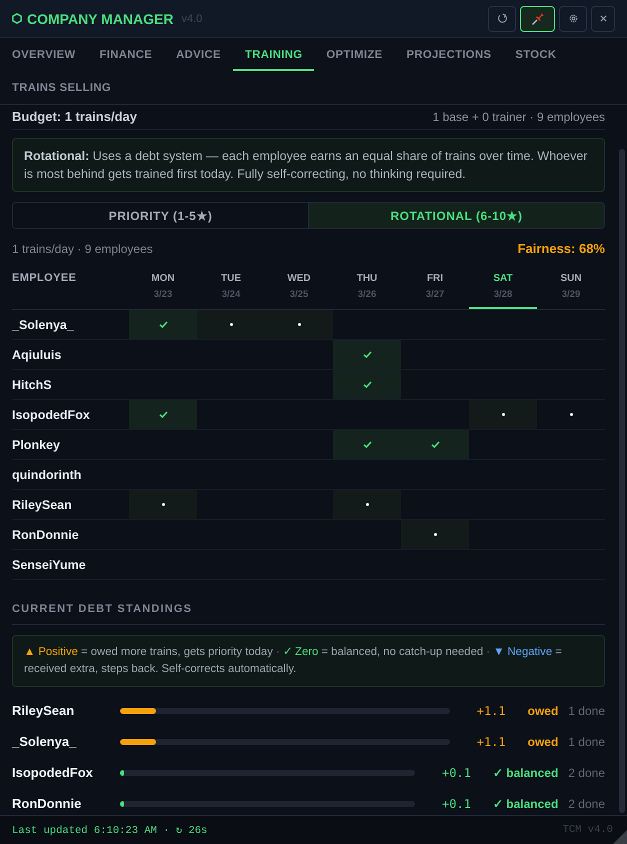 This screenshot has width=627, height=844. I want to click on last-updated: Last updated 6:10:23 AM · ↻ 26s, so click(110, 830).